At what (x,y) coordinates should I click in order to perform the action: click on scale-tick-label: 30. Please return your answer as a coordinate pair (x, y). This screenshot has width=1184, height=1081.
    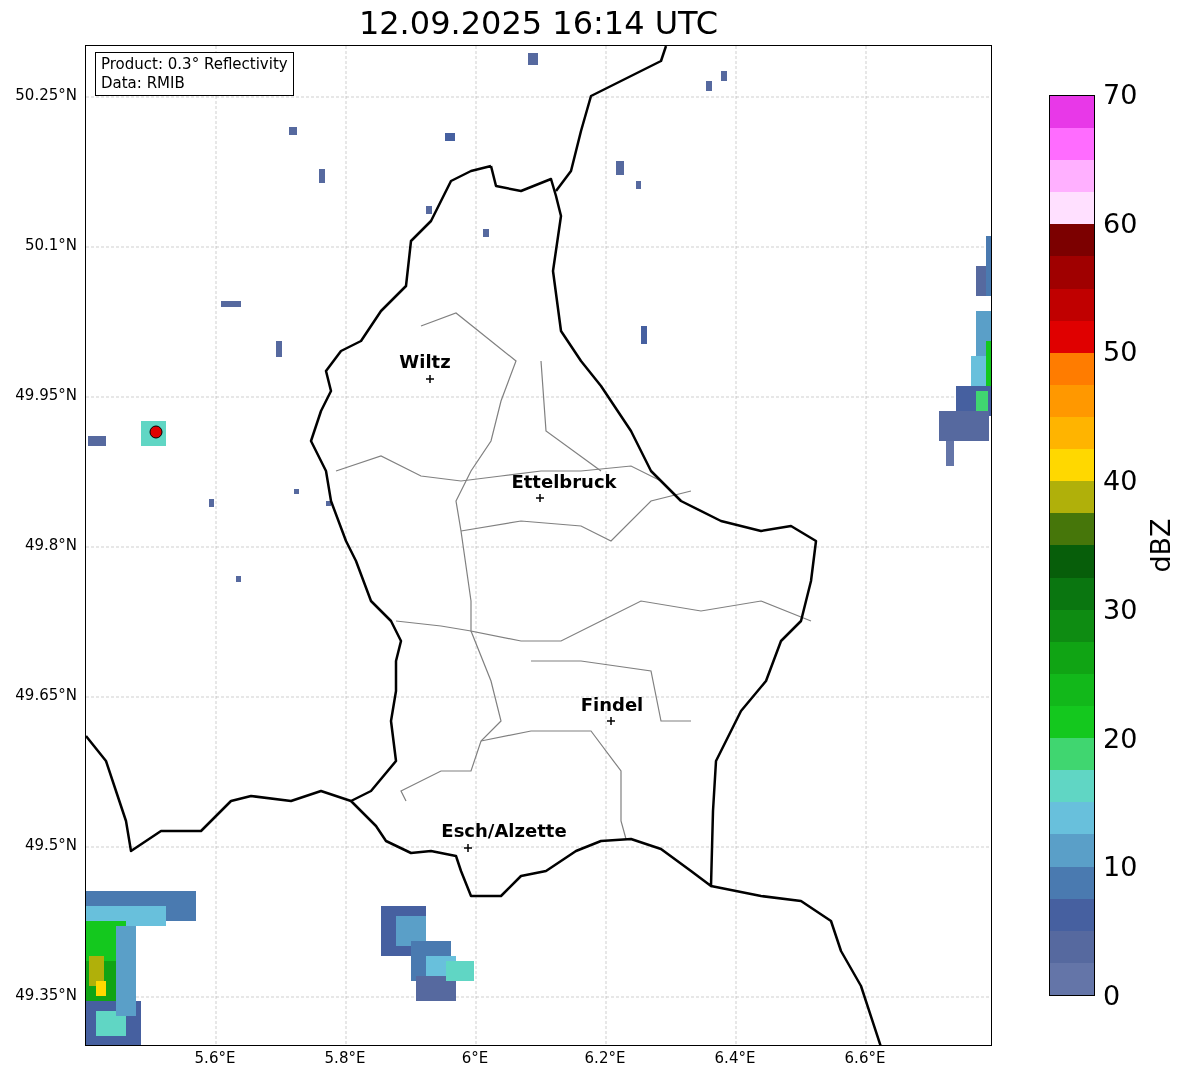
    Looking at the image, I should click on (1120, 609).